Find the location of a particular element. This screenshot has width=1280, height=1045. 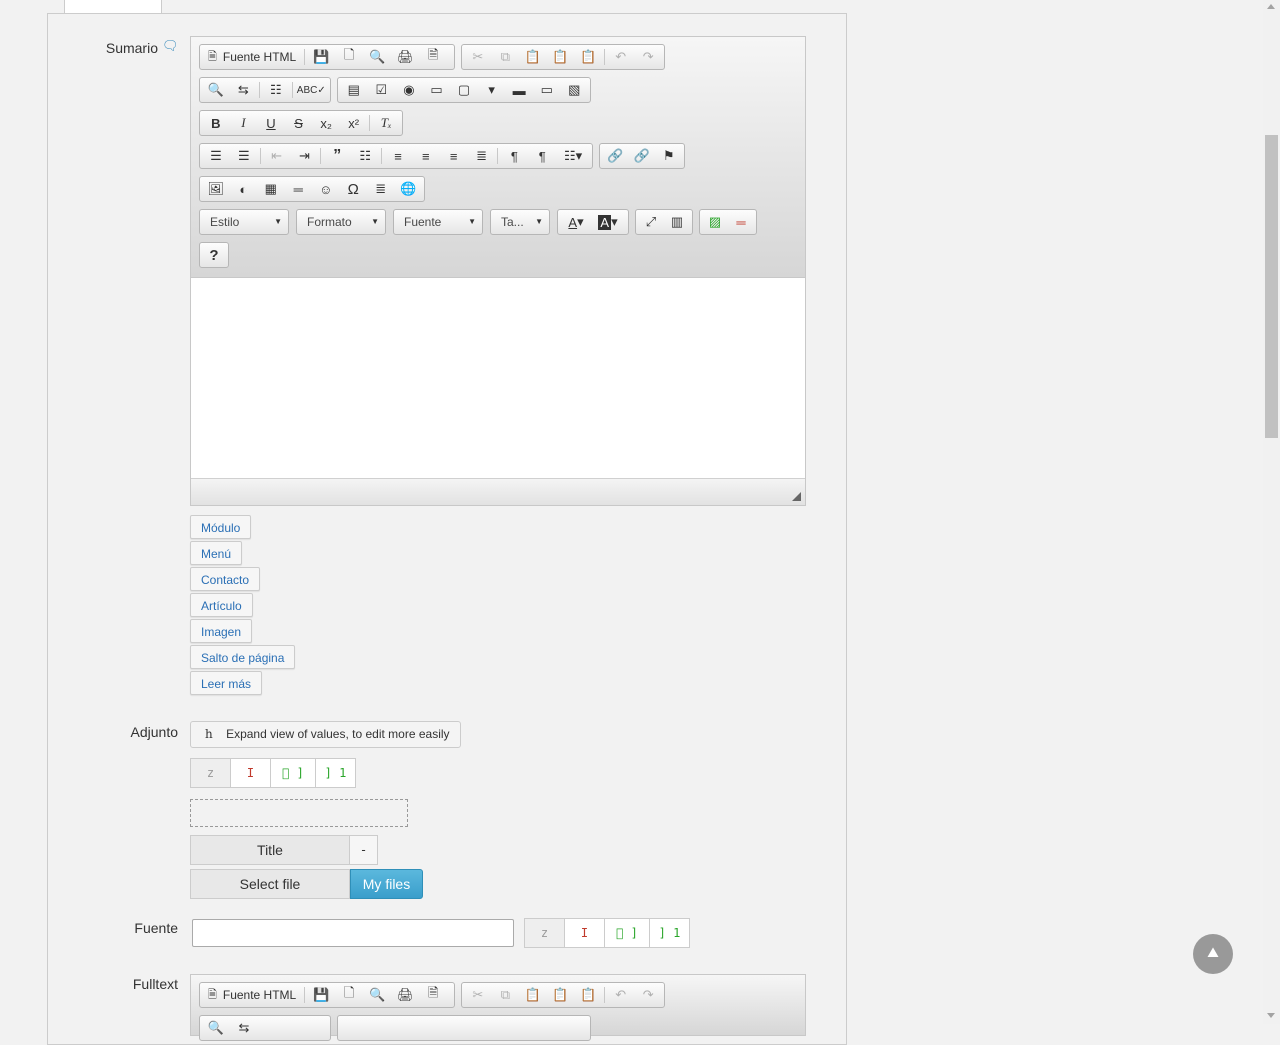

button-icon: ▬ is located at coordinates (519, 90).